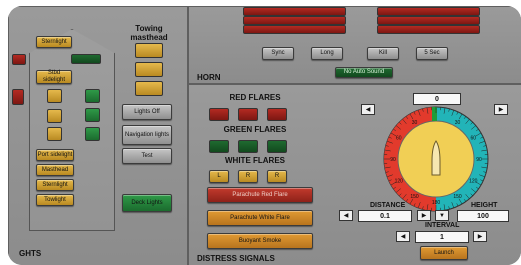 The height and width of the screenshot is (265, 521). I want to click on parachute-white-flare-button: Parachute White Flare, so click(260, 218).